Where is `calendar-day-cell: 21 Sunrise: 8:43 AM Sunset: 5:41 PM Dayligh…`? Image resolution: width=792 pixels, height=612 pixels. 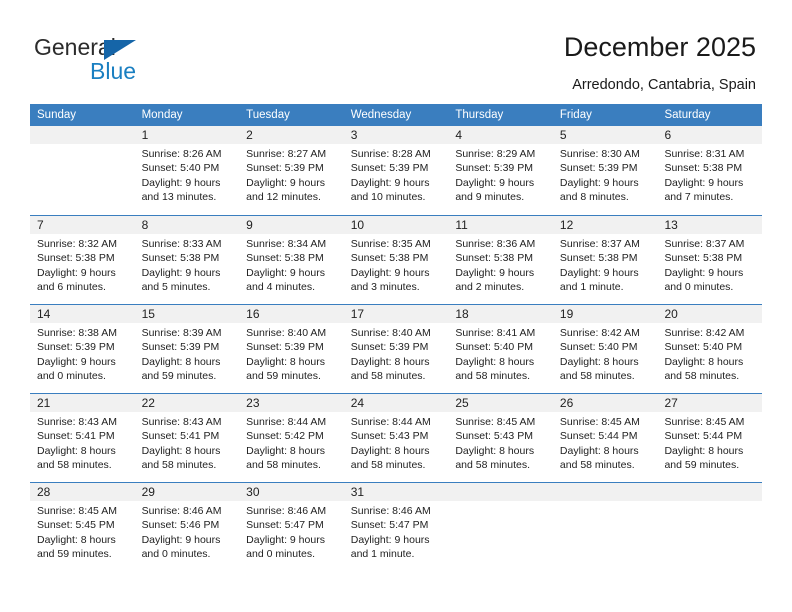
calendar-day-cell: 21 Sunrise: 8:43 AM Sunset: 5:41 PM Dayligh… is located at coordinates (82, 438).